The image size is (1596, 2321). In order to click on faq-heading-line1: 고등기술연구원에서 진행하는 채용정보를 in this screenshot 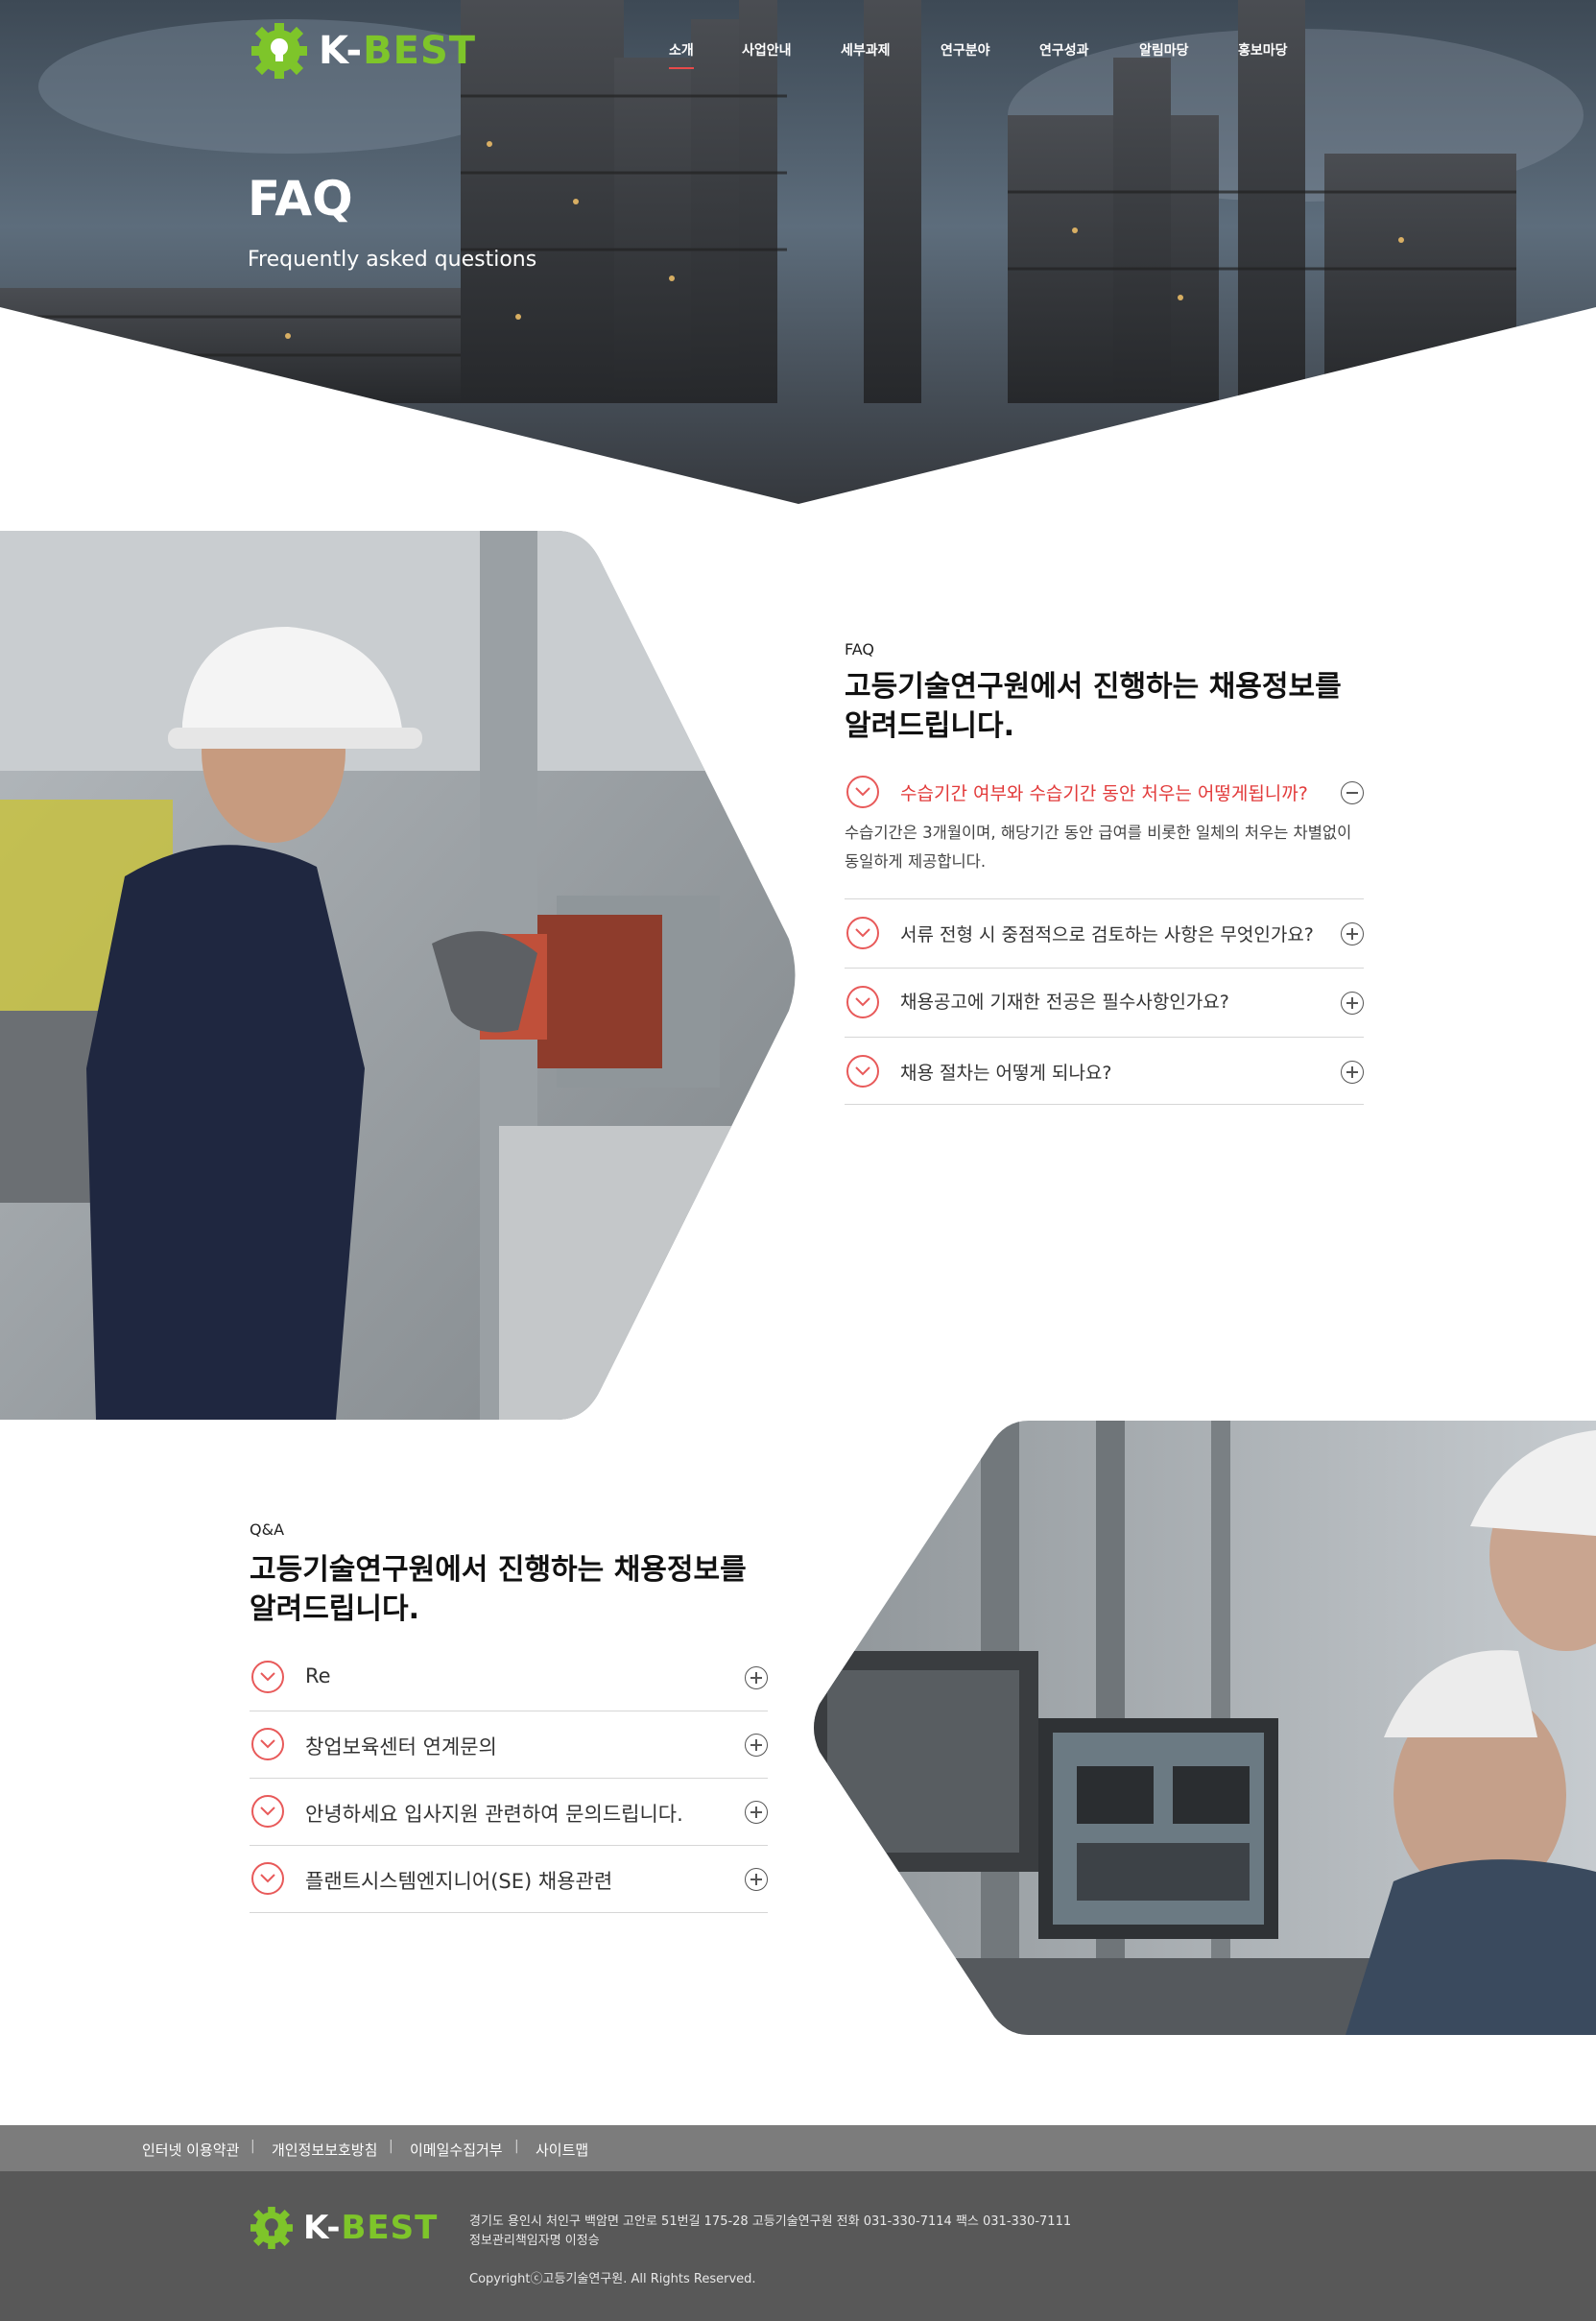, I will do `click(1093, 687)`.